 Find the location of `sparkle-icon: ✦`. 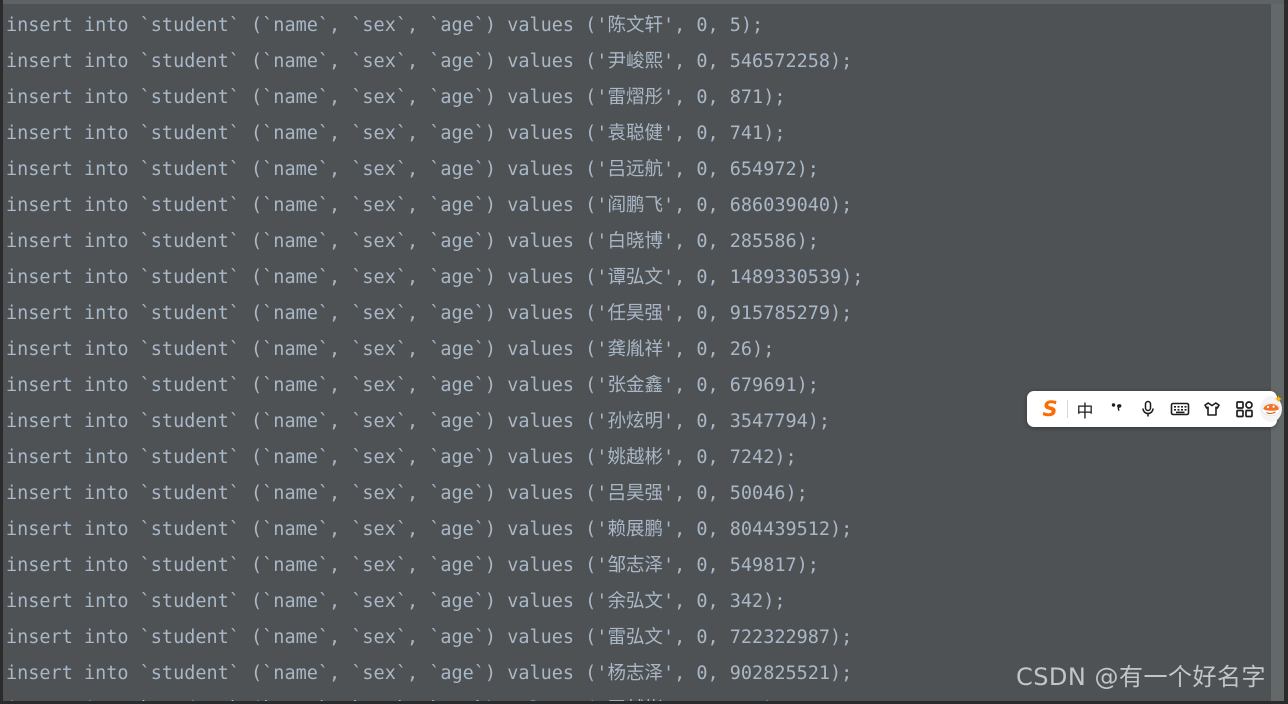

sparkle-icon: ✦ is located at coordinates (1278, 400).